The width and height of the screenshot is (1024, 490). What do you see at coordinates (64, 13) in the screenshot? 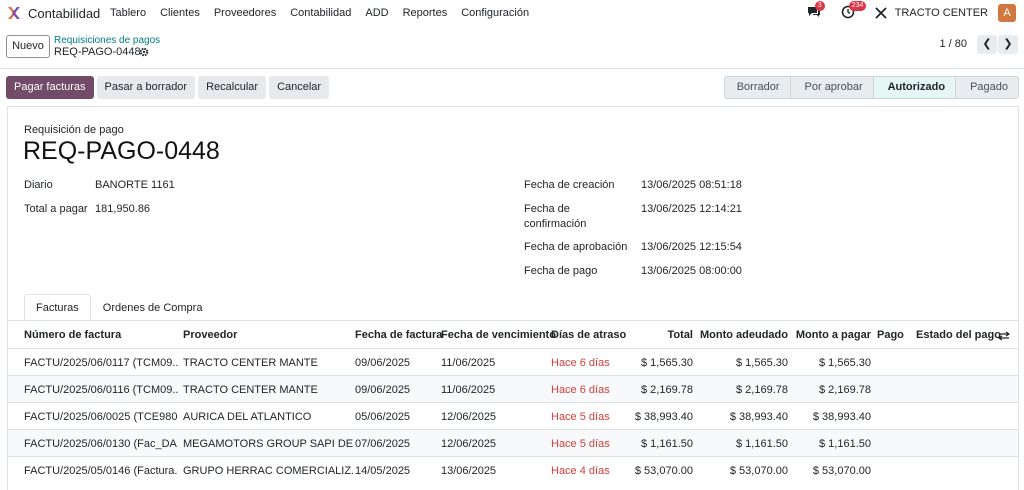
I see `app-name: Contabilidad` at bounding box center [64, 13].